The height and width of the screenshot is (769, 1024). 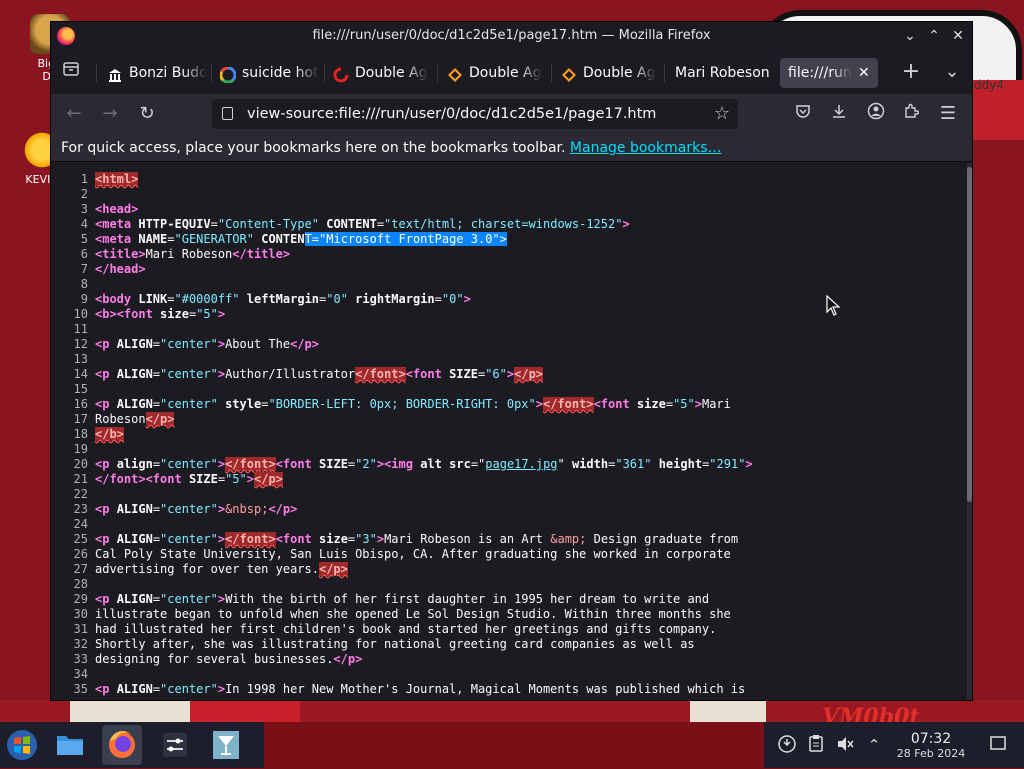 I want to click on network-icon, so click(x=787, y=745).